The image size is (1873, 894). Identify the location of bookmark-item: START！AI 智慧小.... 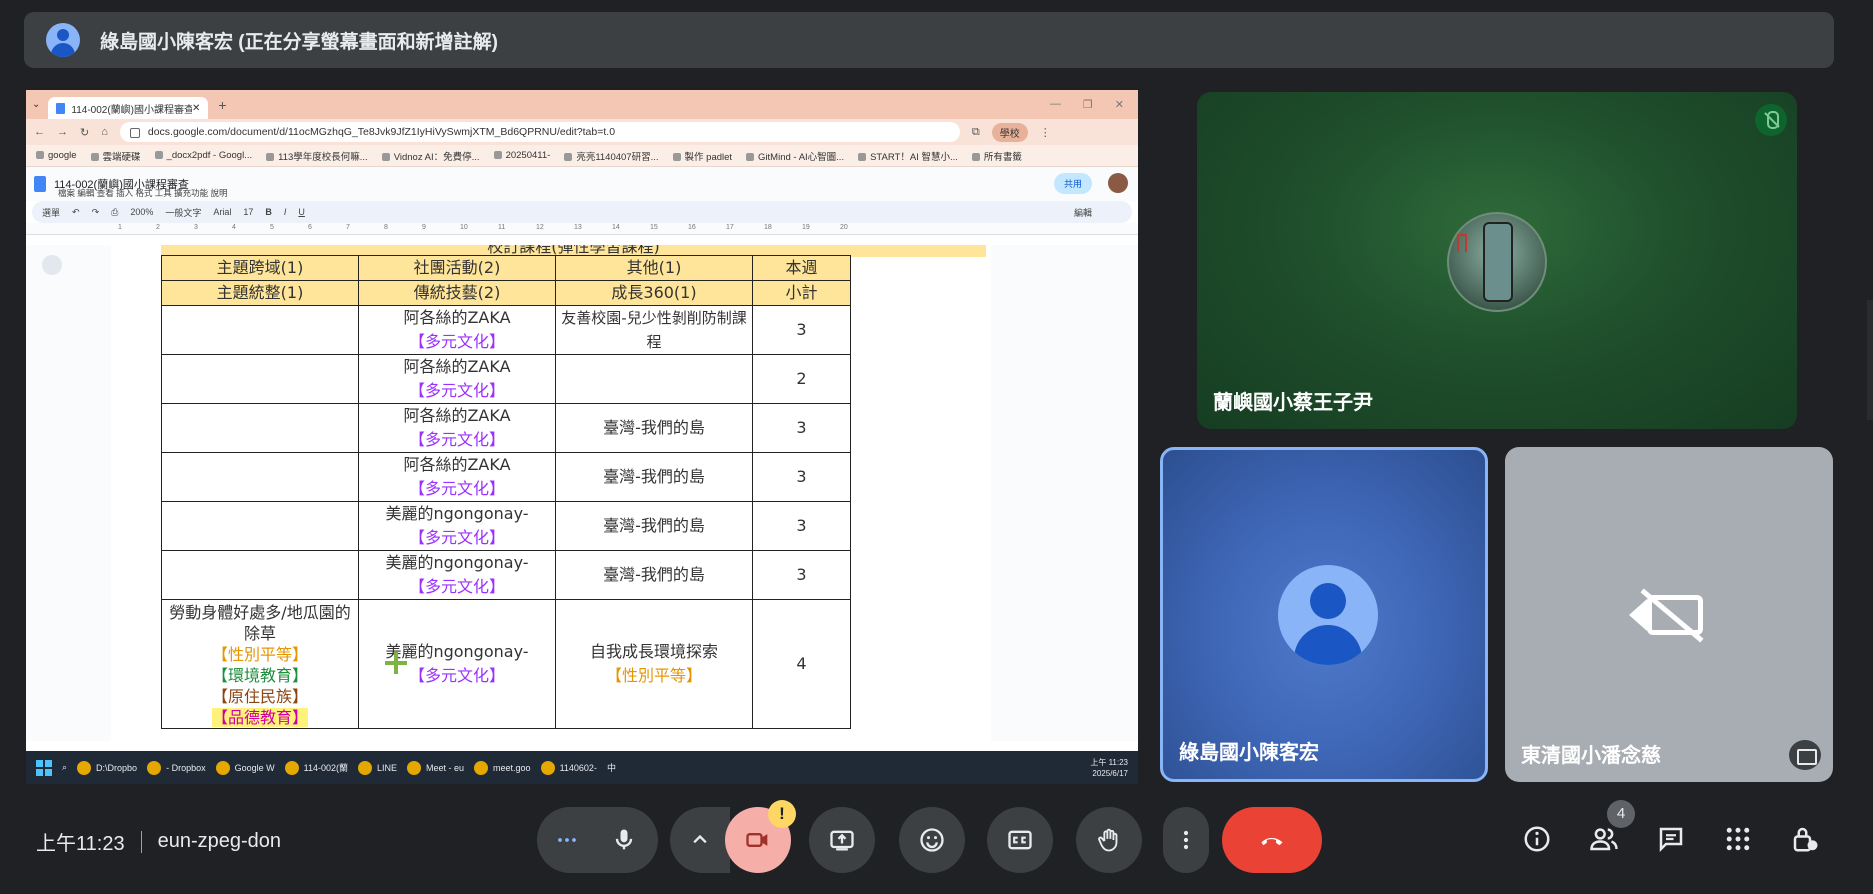
(908, 156).